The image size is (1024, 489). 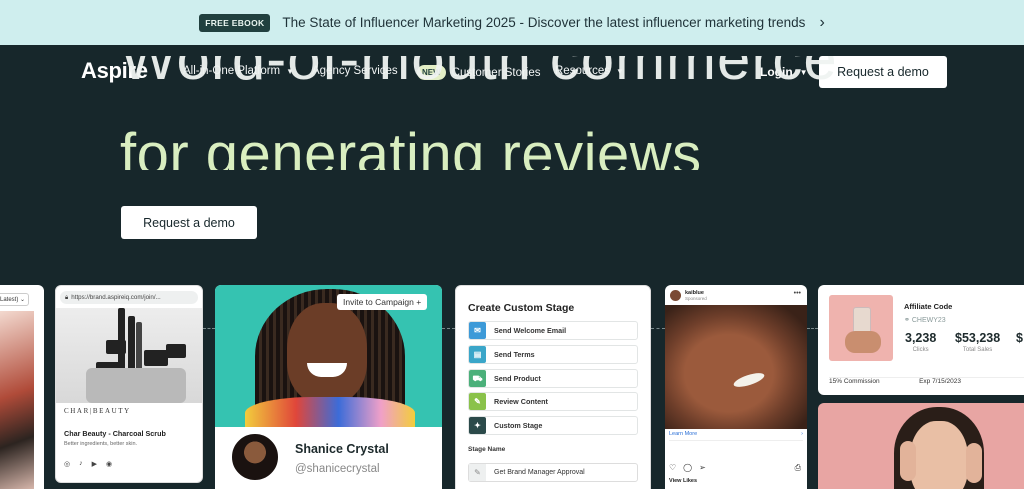 What do you see at coordinates (977, 350) in the screenshot?
I see `stat-label: Total Sales` at bounding box center [977, 350].